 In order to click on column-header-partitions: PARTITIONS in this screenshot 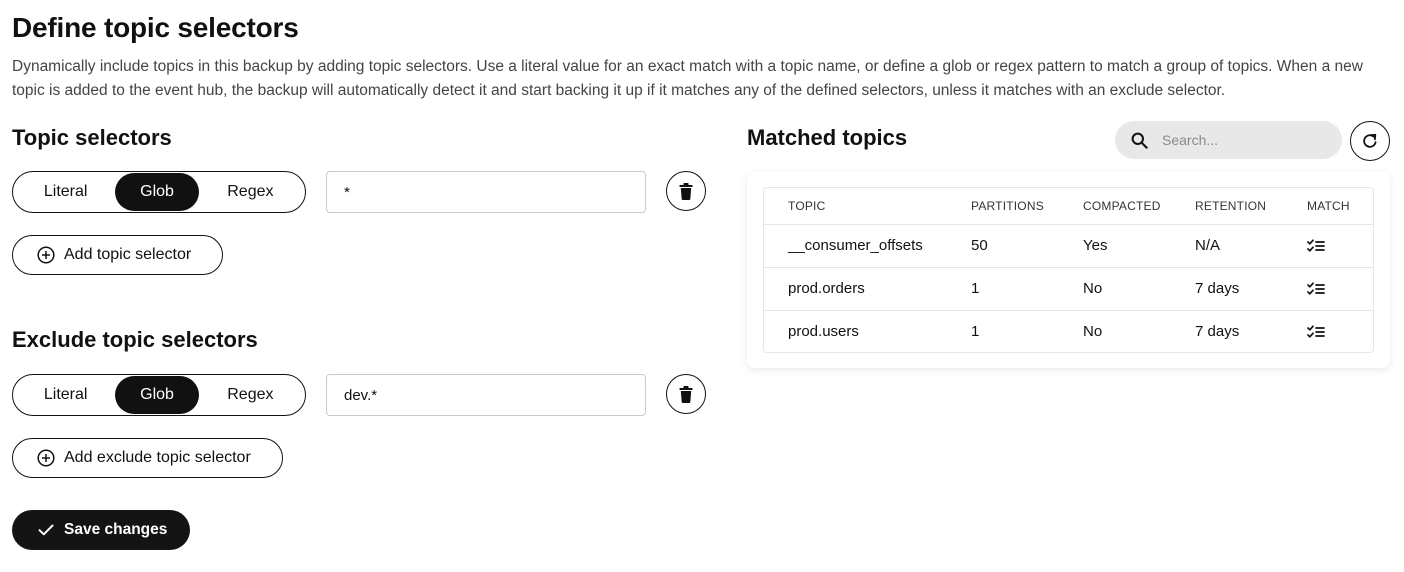, I will do `click(1027, 206)`.